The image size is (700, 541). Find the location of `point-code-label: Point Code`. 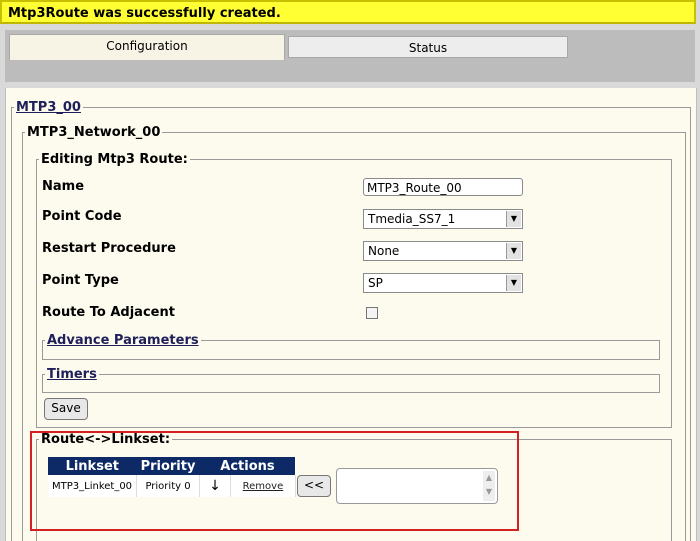

point-code-label: Point Code is located at coordinates (82, 216).